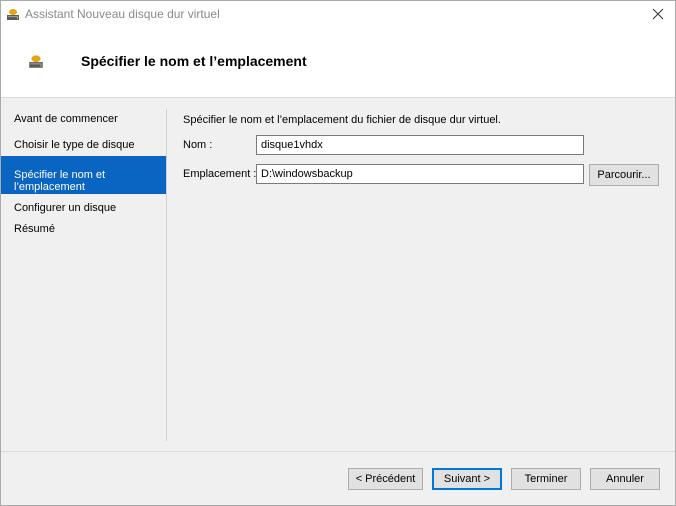  I want to click on cancel-button: Annuler, so click(625, 479).